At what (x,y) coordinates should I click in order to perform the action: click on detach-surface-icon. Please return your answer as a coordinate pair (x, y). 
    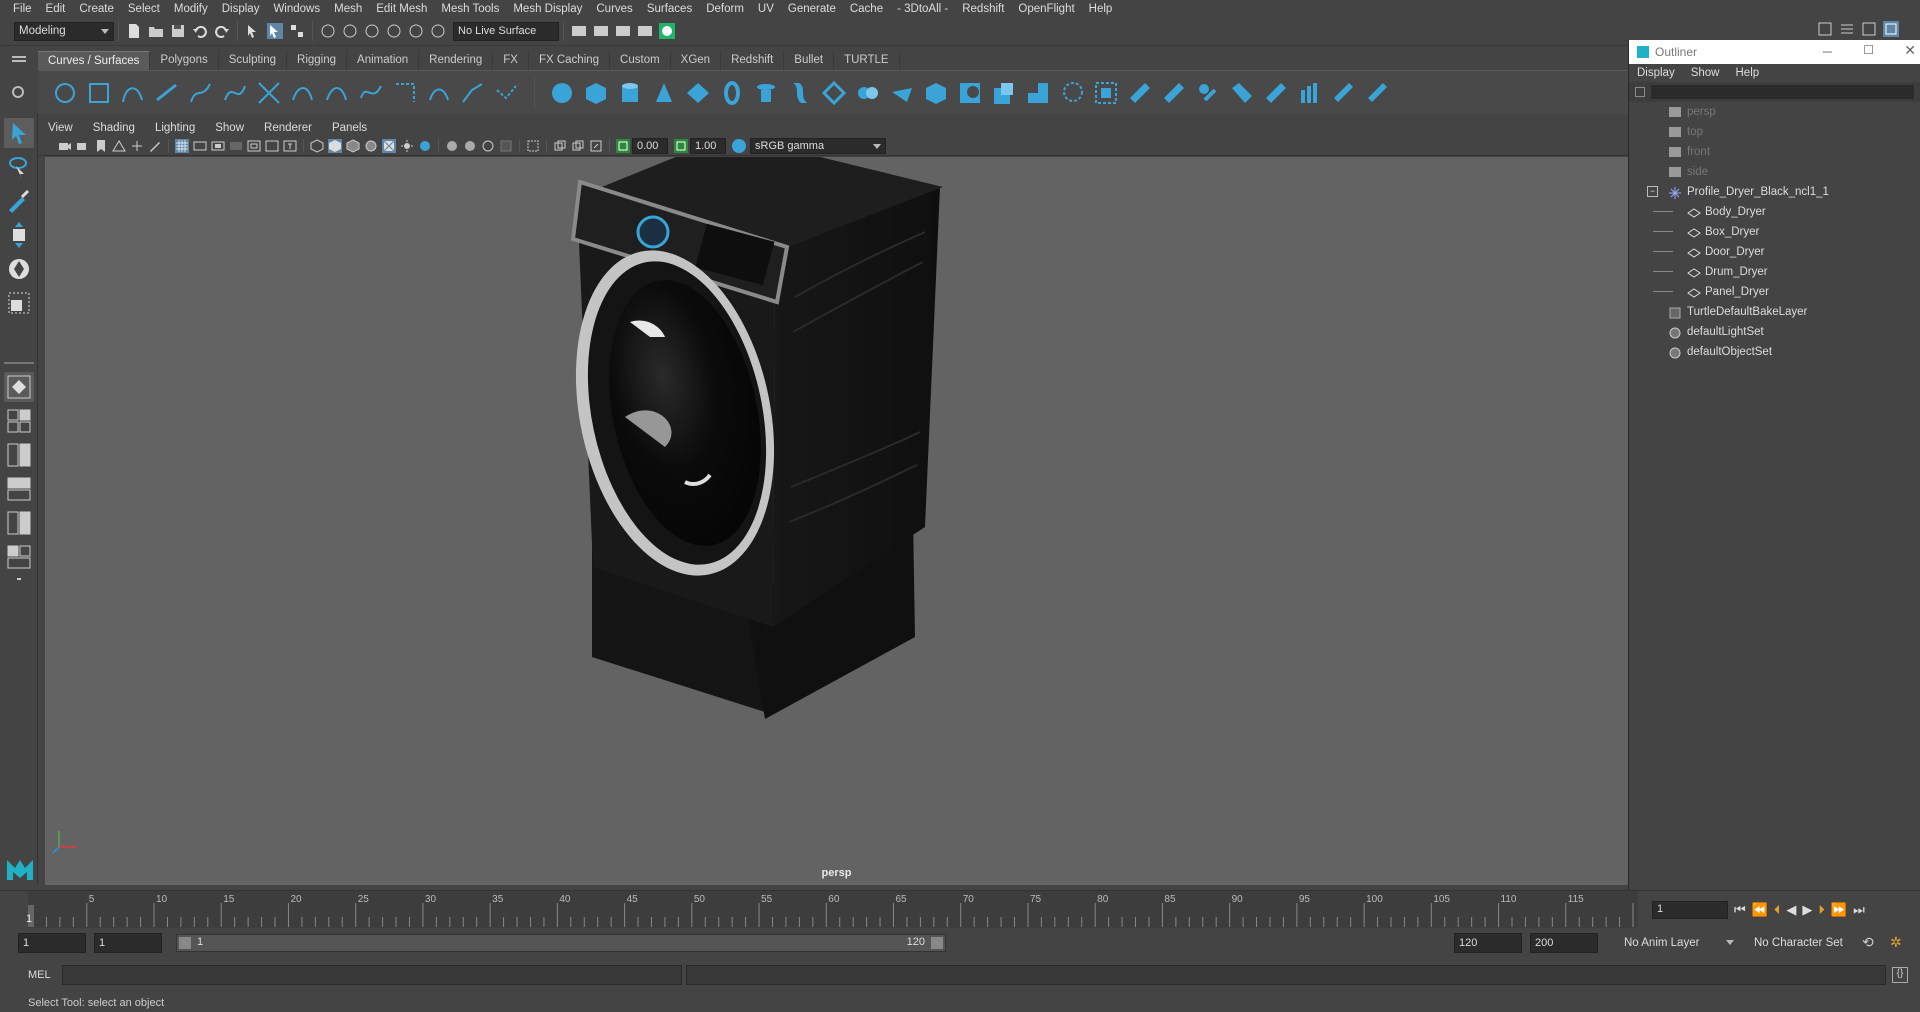
    Looking at the image, I should click on (1208, 93).